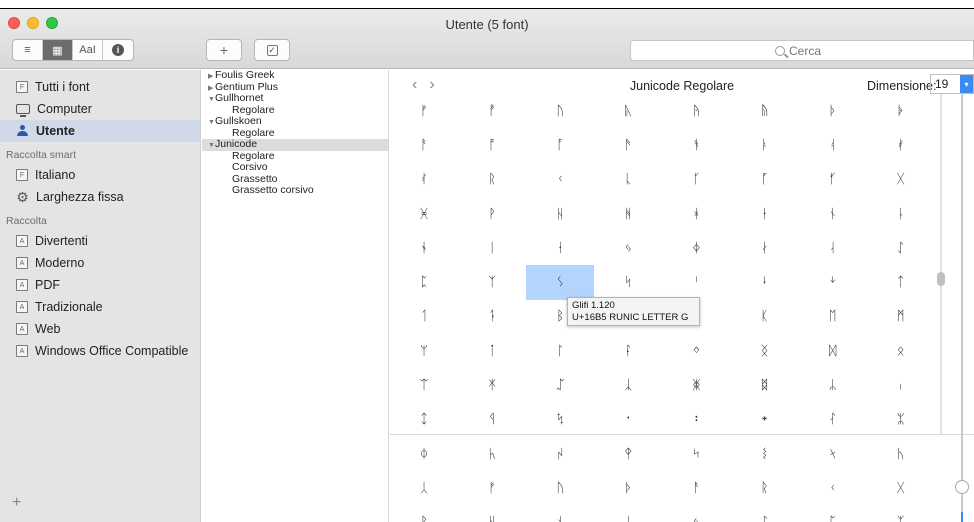 Image resolution: width=974 pixels, height=522 pixels. What do you see at coordinates (628, 111) in the screenshot?
I see `glyph-cell: ᚣ` at bounding box center [628, 111].